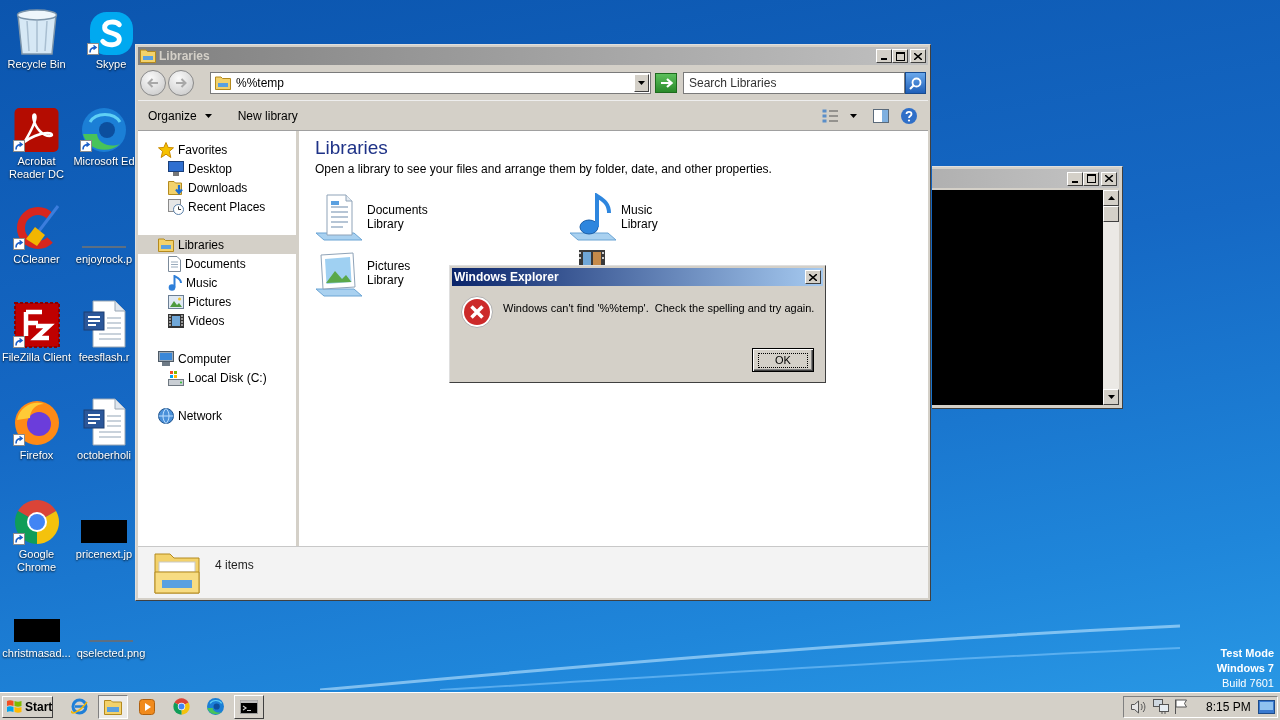  I want to click on recent-places-icon, so click(176, 206).